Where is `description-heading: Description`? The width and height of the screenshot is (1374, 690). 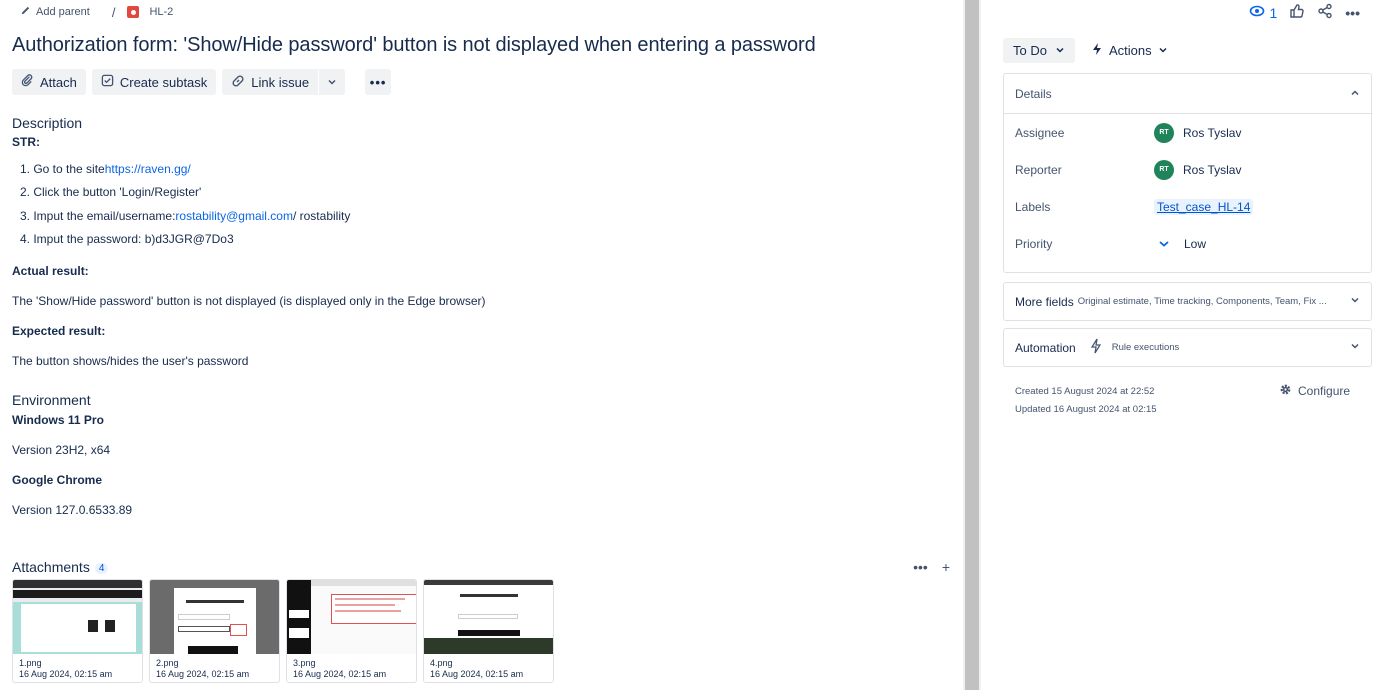
description-heading: Description is located at coordinates (47, 123).